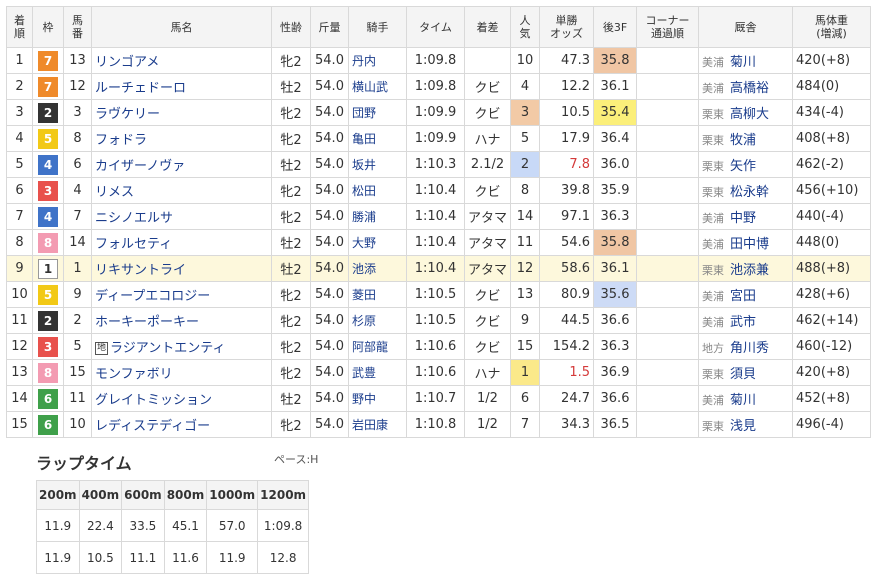 The width and height of the screenshot is (880, 576). I want to click on jockey-link: 団野, so click(364, 113).